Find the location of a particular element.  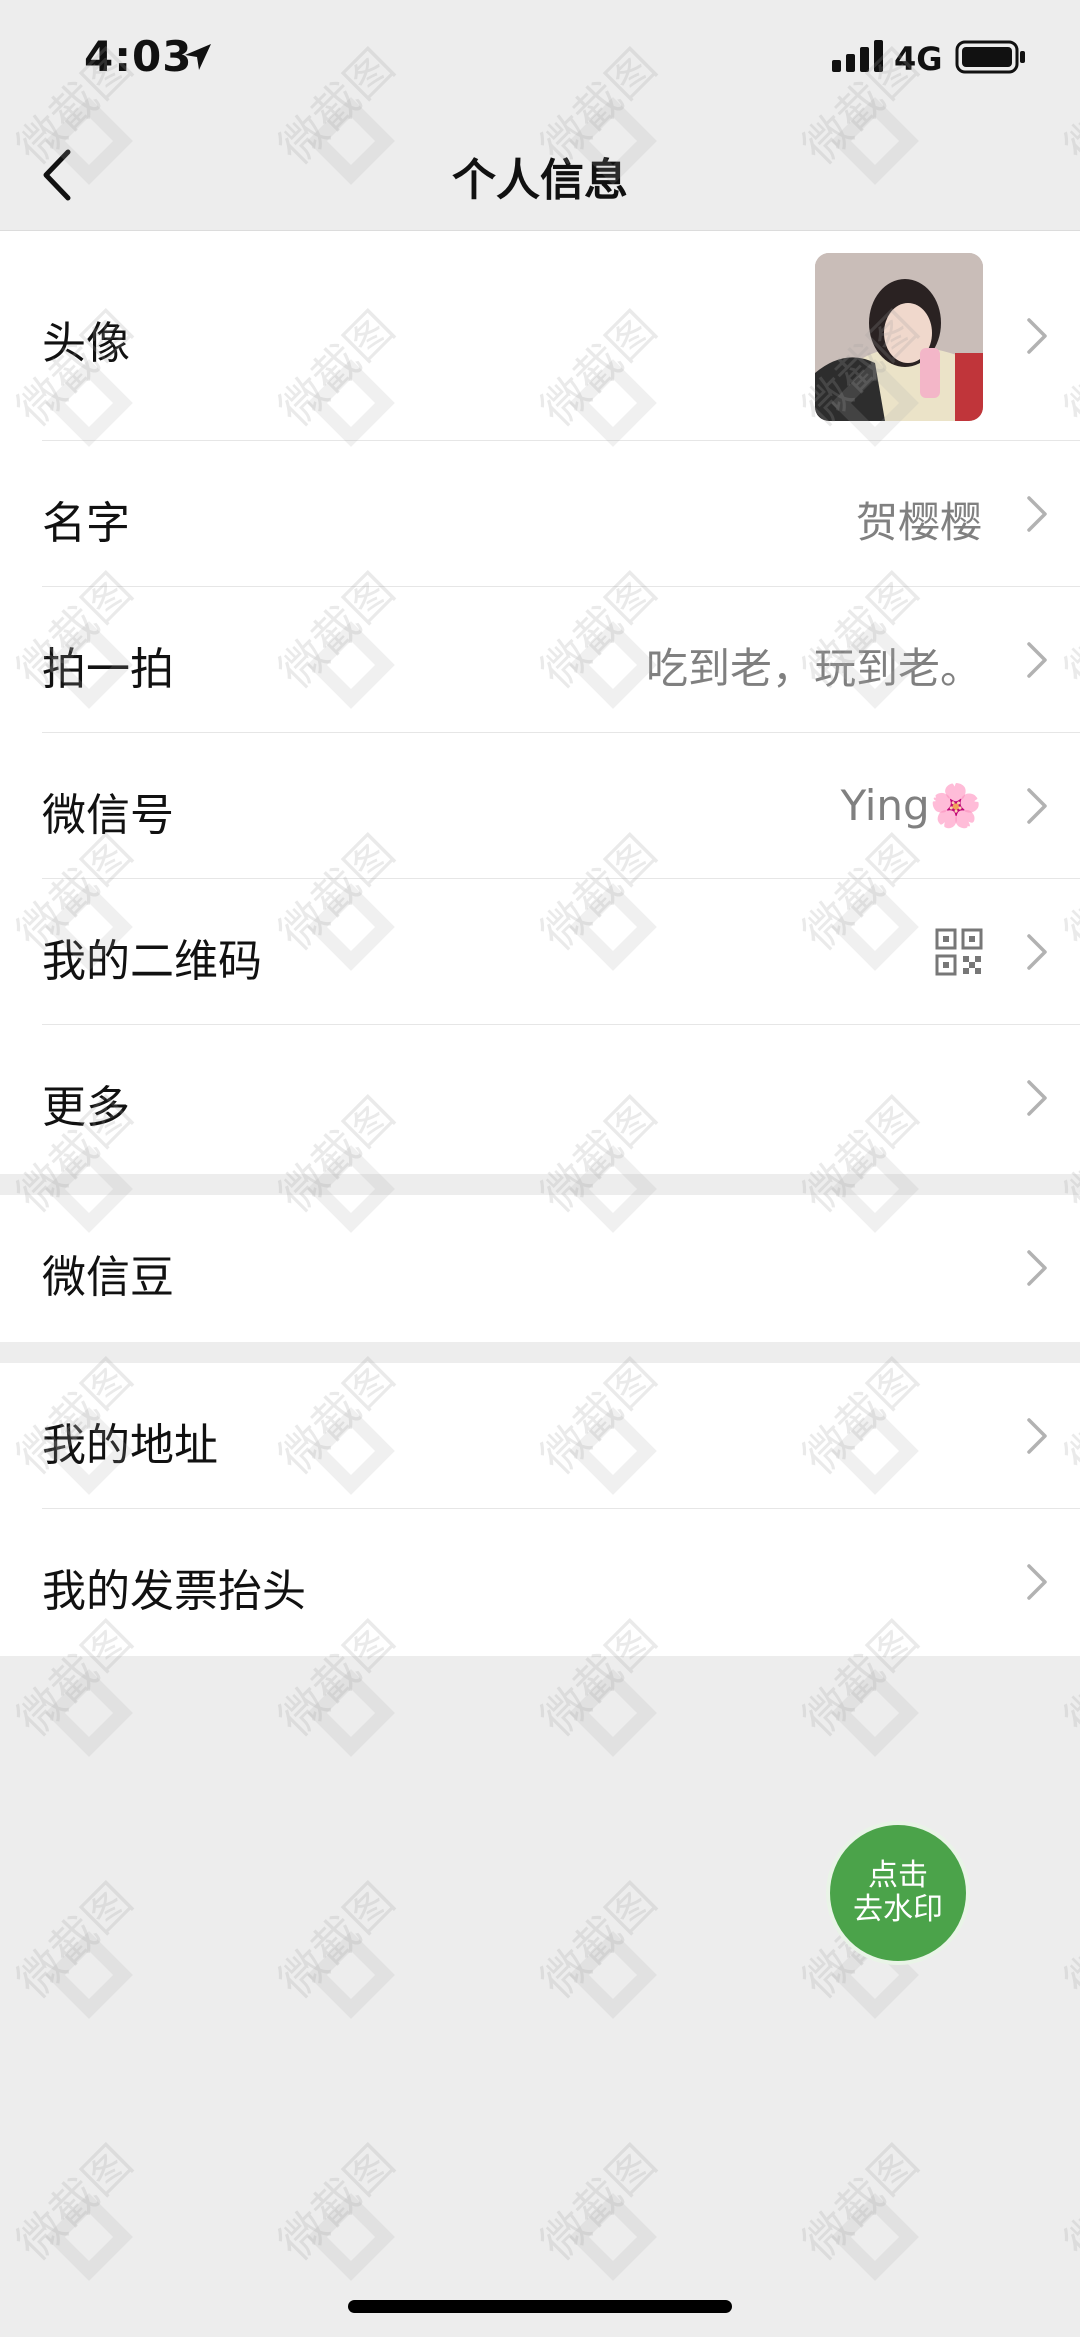

name-row: 名字 贺樱樱 is located at coordinates (540, 514).